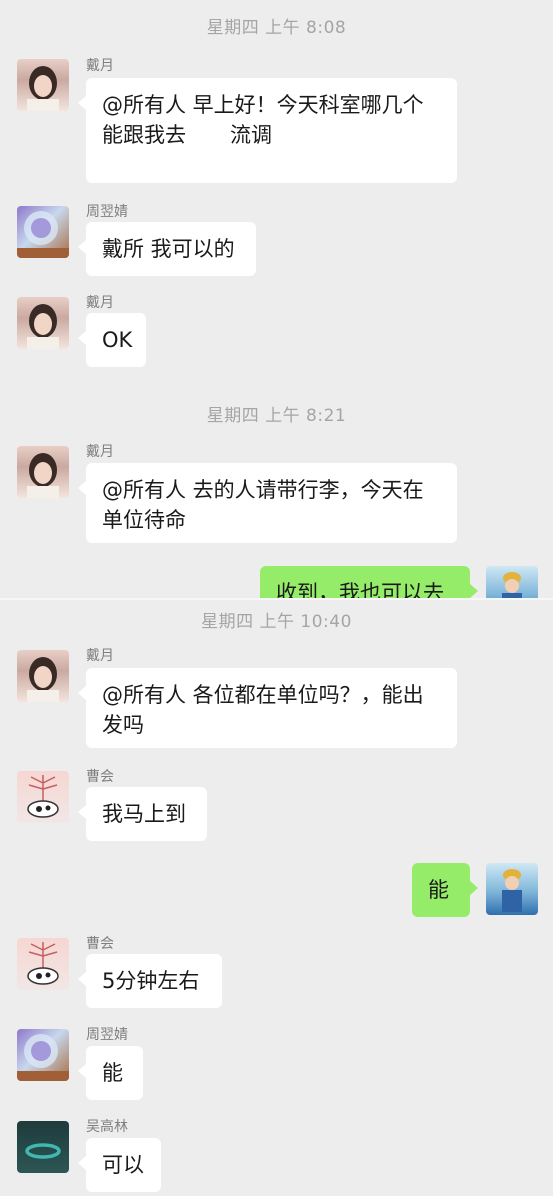 This screenshot has height=1196, width=553. I want to click on message-bubble: 戴所 我可以的, so click(167, 249).